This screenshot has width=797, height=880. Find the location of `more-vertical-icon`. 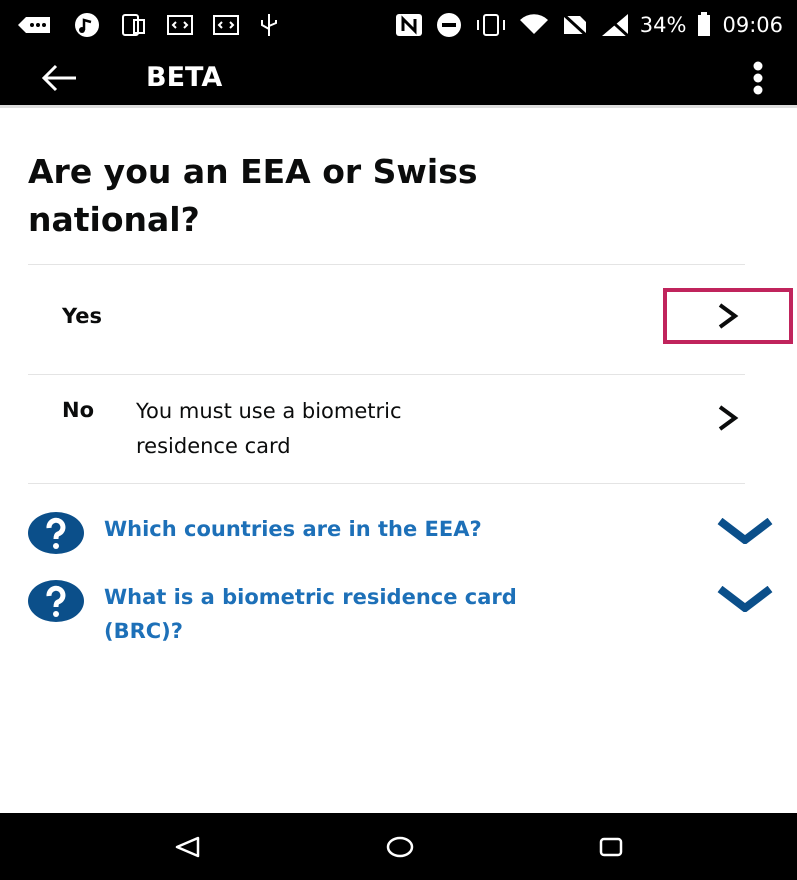

more-vertical-icon is located at coordinates (758, 78).